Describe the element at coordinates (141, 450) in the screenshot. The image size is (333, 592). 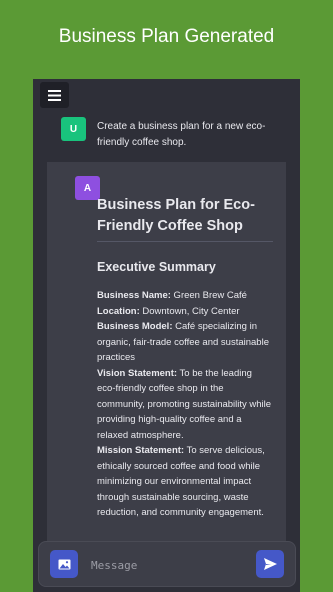
I see `field-label: Mission Statement:` at that location.